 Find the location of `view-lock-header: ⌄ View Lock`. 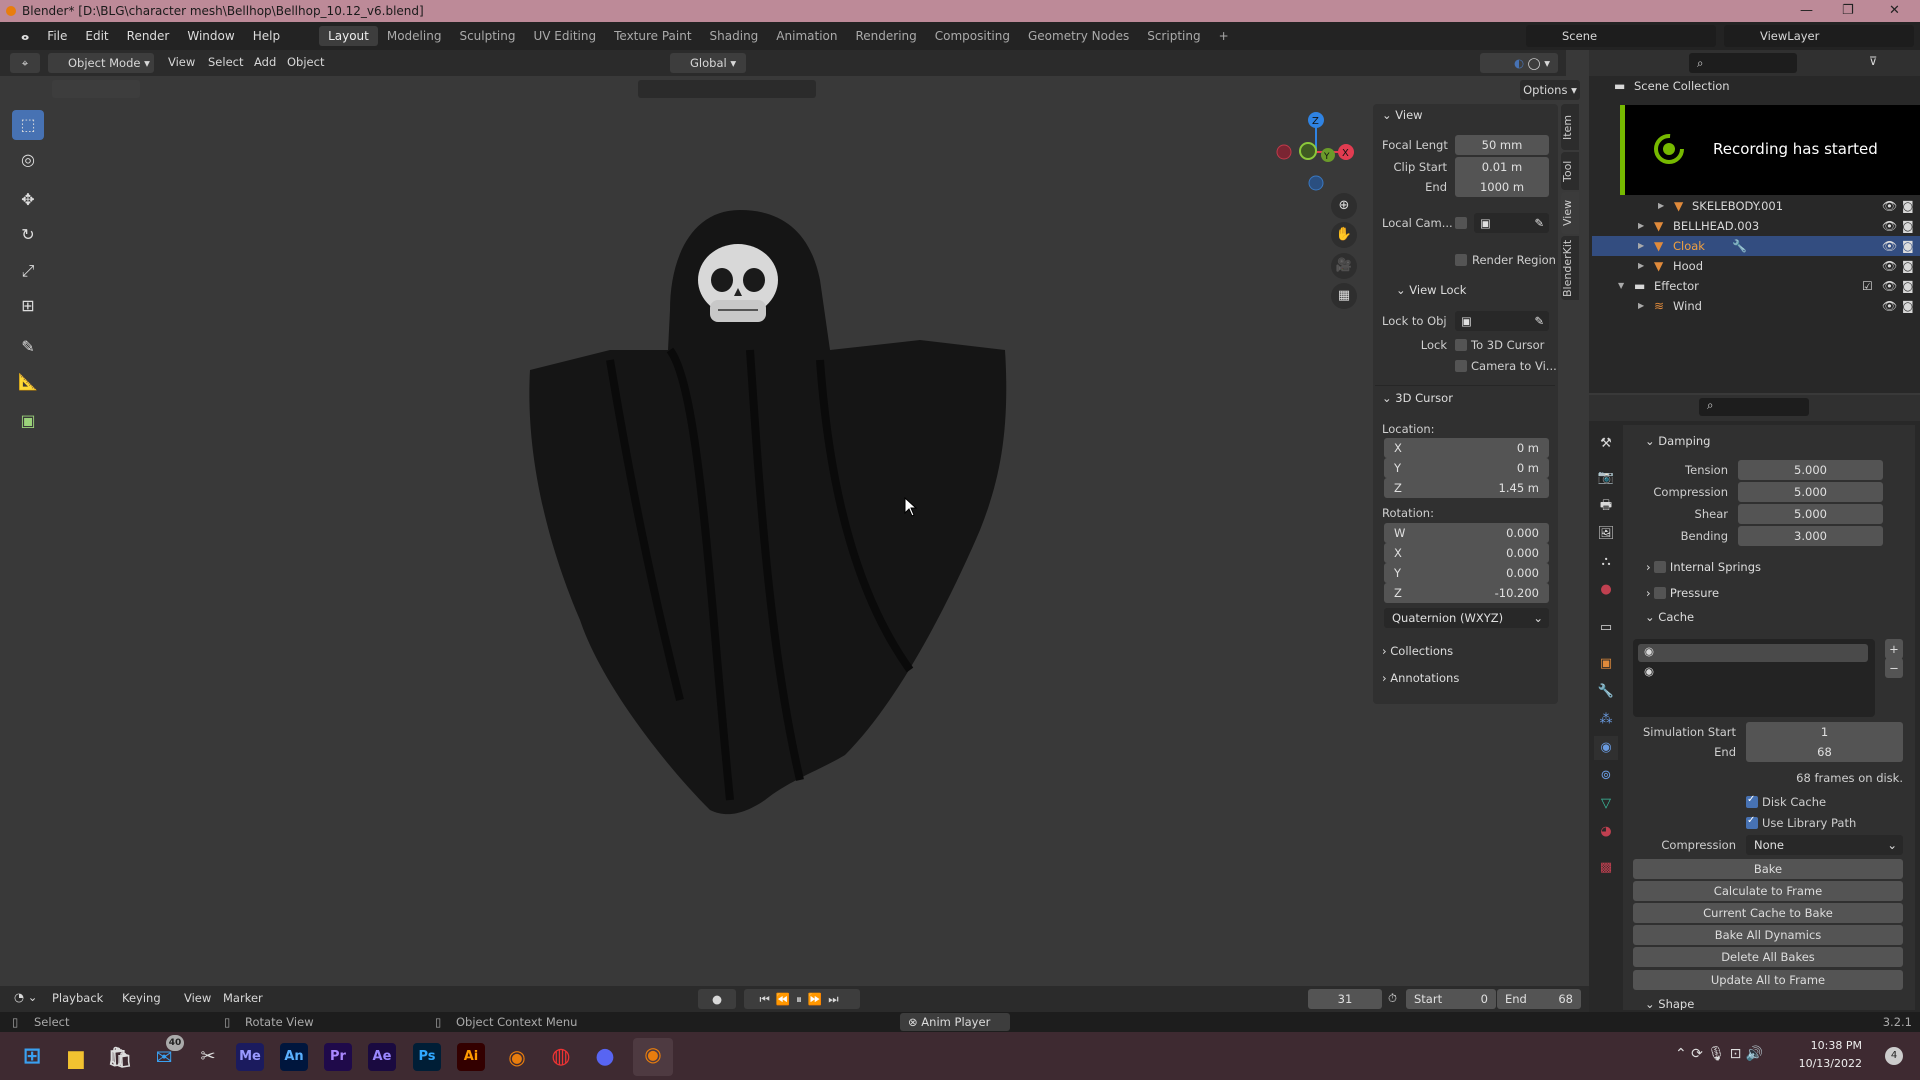

view-lock-header: ⌄ View Lock is located at coordinates (1431, 290).